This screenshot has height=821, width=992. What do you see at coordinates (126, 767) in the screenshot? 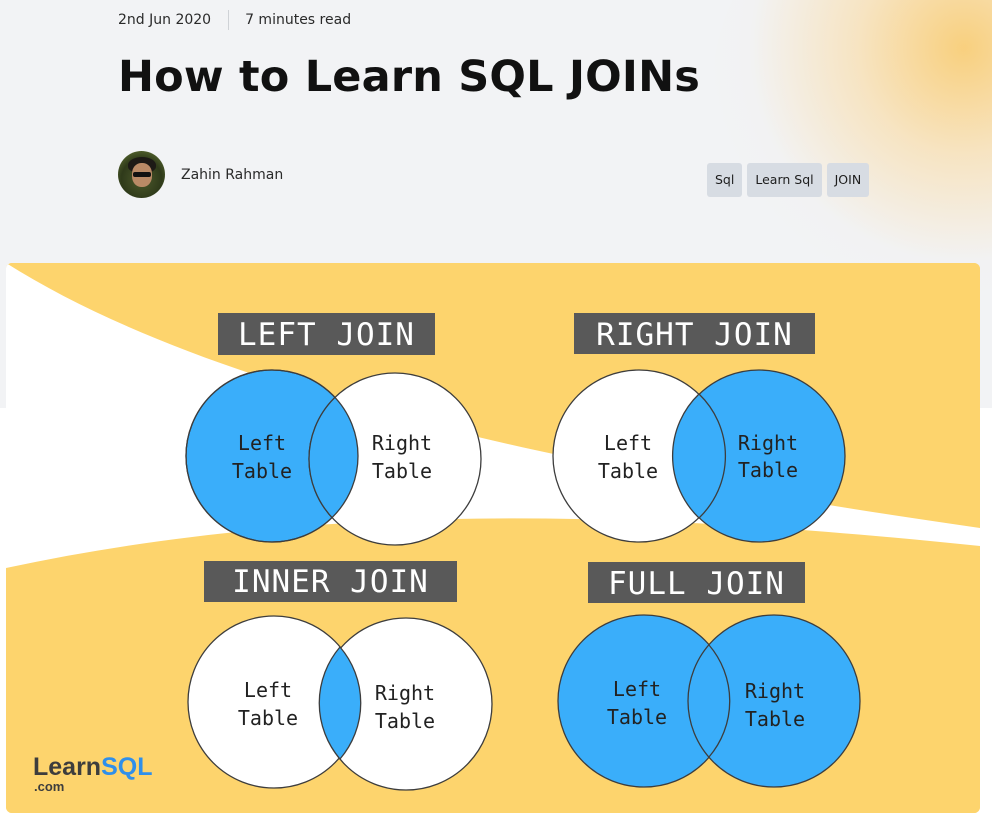
I see `logo-sql: SQL` at bounding box center [126, 767].